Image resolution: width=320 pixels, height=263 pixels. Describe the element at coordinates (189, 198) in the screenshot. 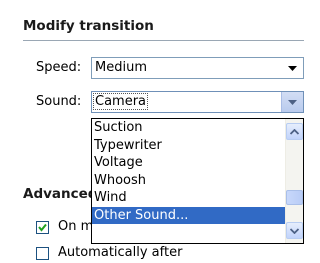

I see `sound-option: Wind` at that location.